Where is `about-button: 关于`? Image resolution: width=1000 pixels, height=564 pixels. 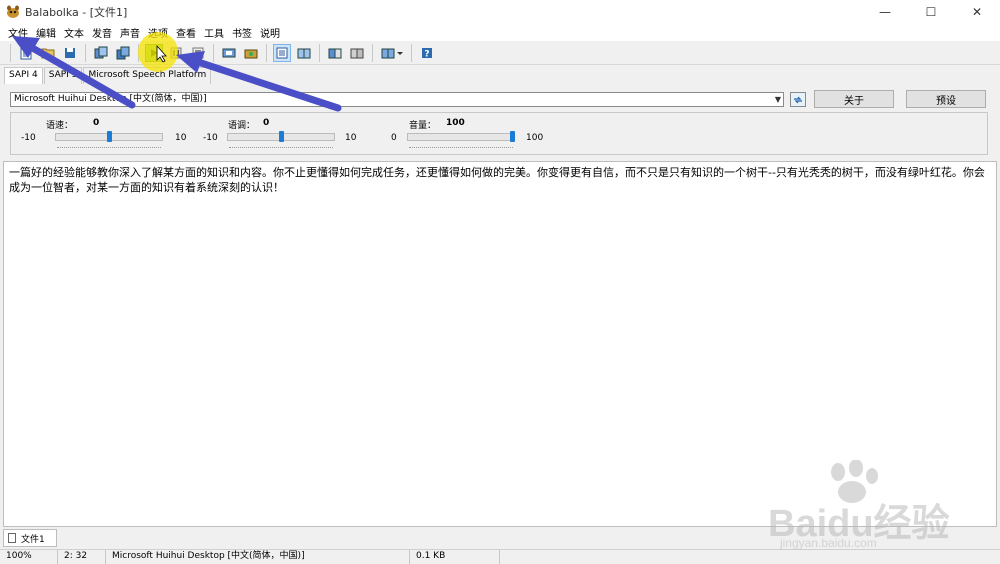 about-button: 关于 is located at coordinates (854, 99).